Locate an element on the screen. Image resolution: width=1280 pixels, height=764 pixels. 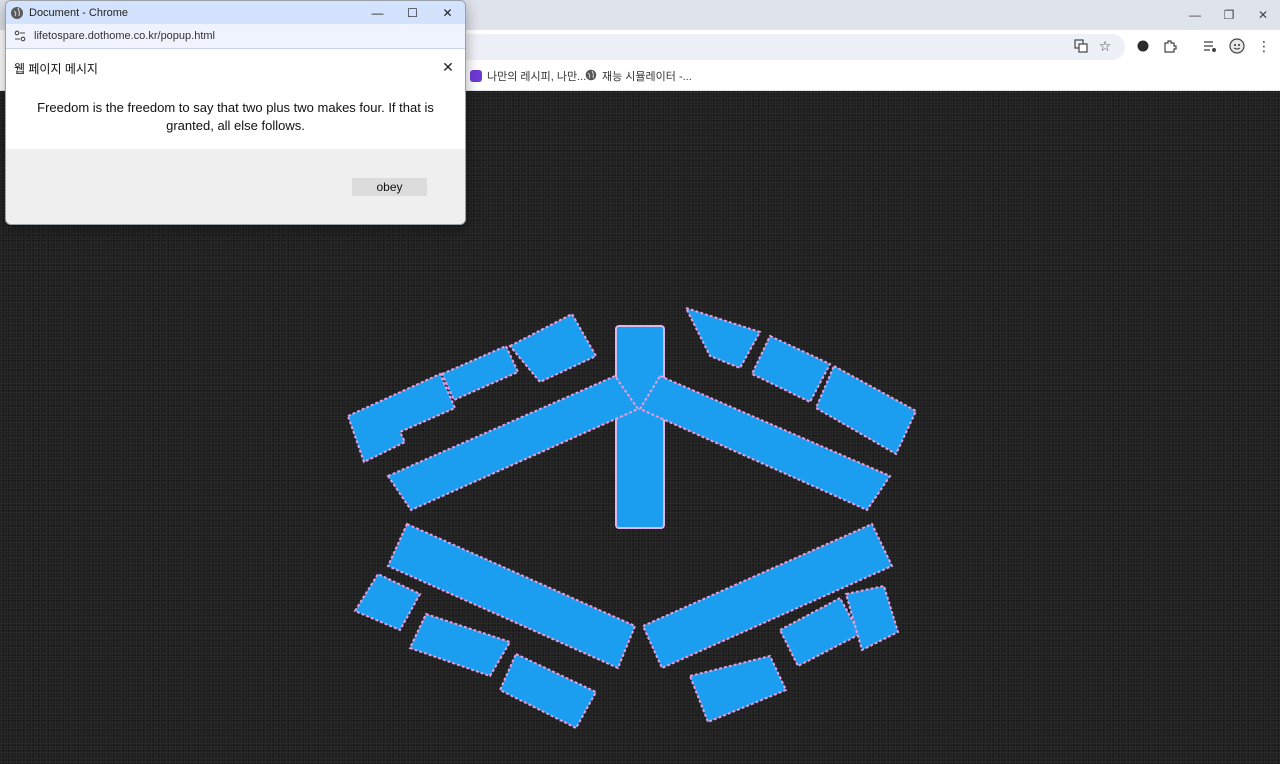
popup-titlebar: Document - Chrome — ☐ ✕ is located at coordinates (235, 12).